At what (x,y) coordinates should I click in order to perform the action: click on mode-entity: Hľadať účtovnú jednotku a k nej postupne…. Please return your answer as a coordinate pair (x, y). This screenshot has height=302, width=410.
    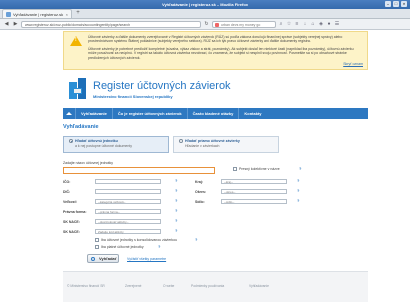
    Looking at the image, I should click on (116, 145).